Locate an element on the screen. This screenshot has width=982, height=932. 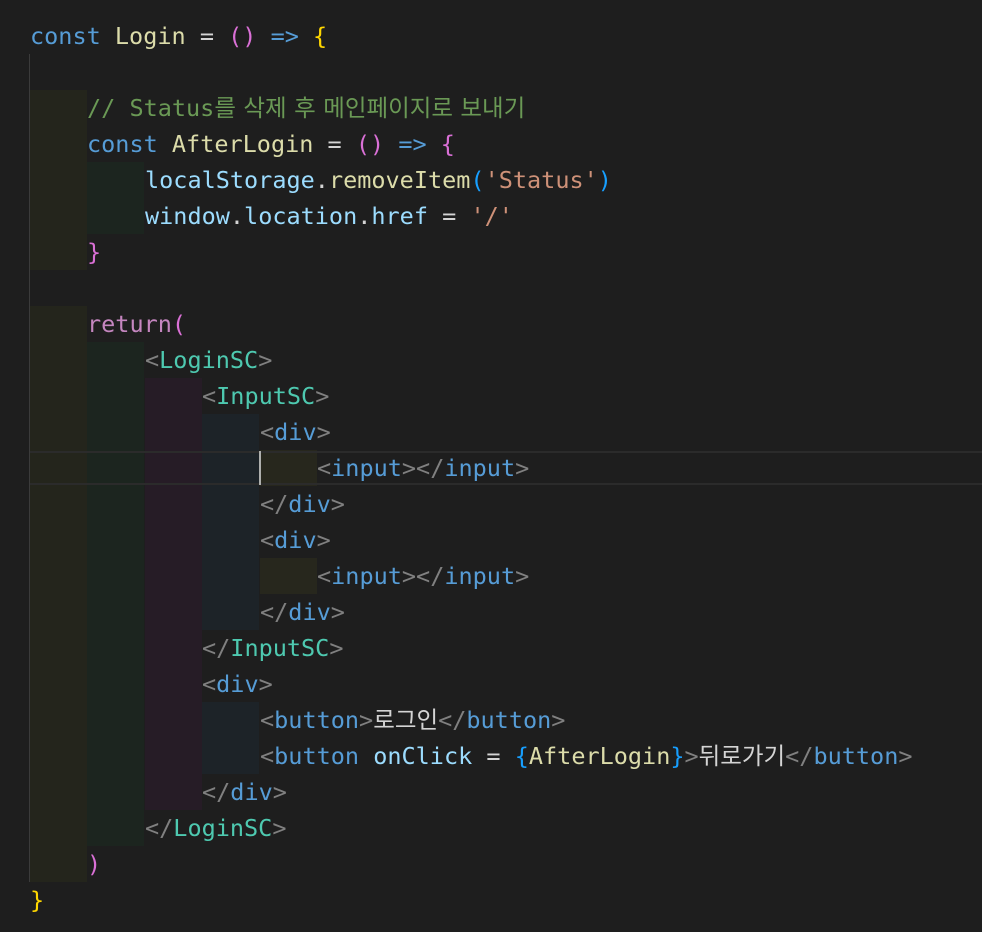
code-line: localStorage.removeItem('Status') is located at coordinates (378, 180).